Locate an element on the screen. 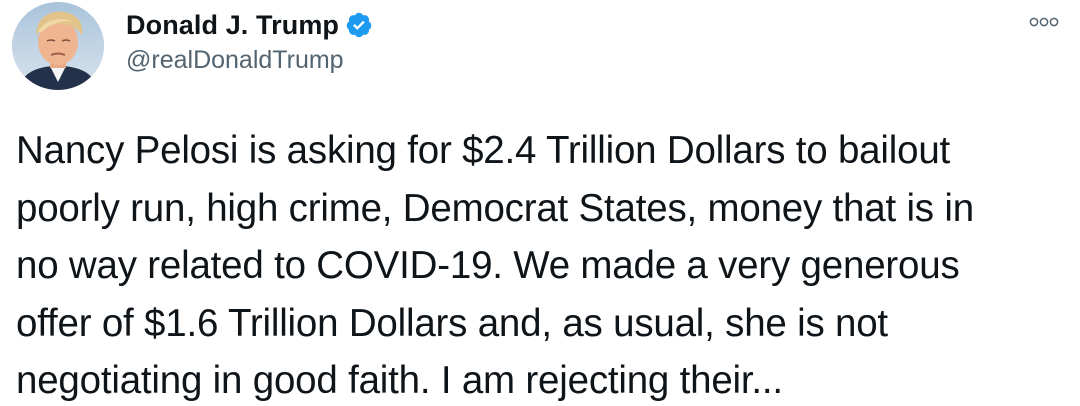 The width and height of the screenshot is (1080, 406). avatar is located at coordinates (58, 46).